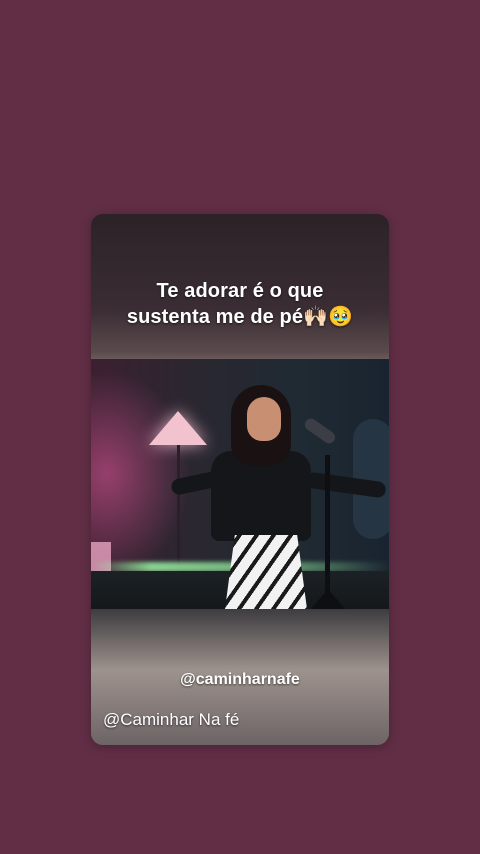  What do you see at coordinates (327, 532) in the screenshot?
I see `mic-stand` at bounding box center [327, 532].